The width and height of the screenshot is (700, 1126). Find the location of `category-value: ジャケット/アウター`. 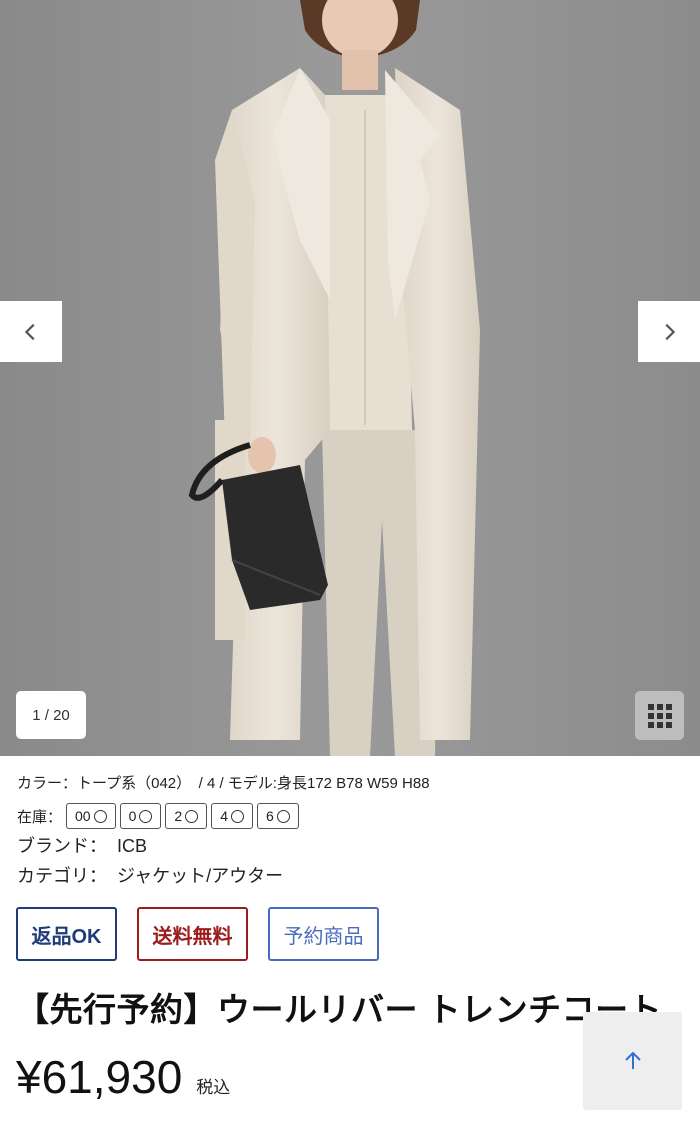

category-value: ジャケット/アウター is located at coordinates (200, 876).